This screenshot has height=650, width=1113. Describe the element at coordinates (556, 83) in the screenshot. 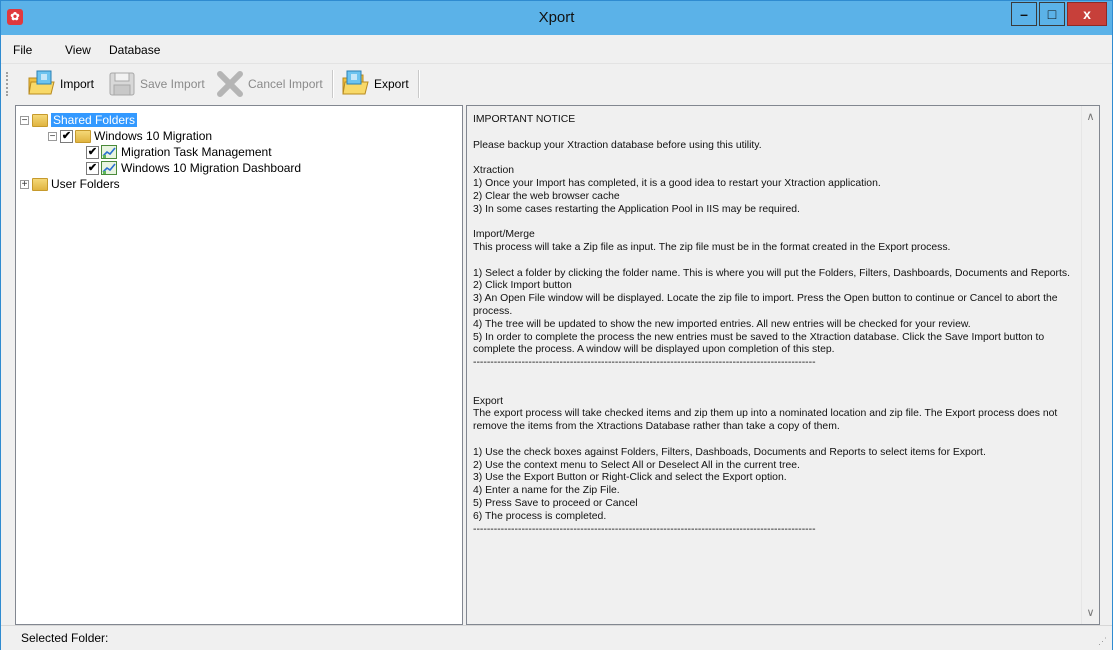

I see `toolbar: Import Save Import Cancel Import Export` at that location.